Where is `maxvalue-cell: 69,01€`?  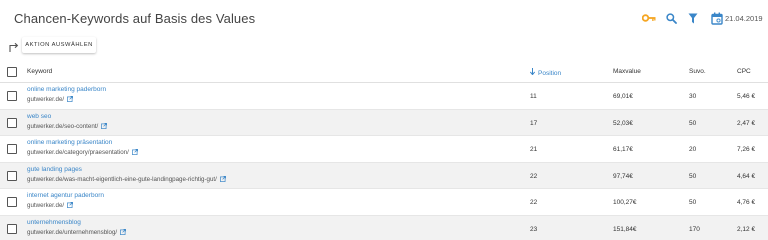 maxvalue-cell: 69,01€ is located at coordinates (623, 96).